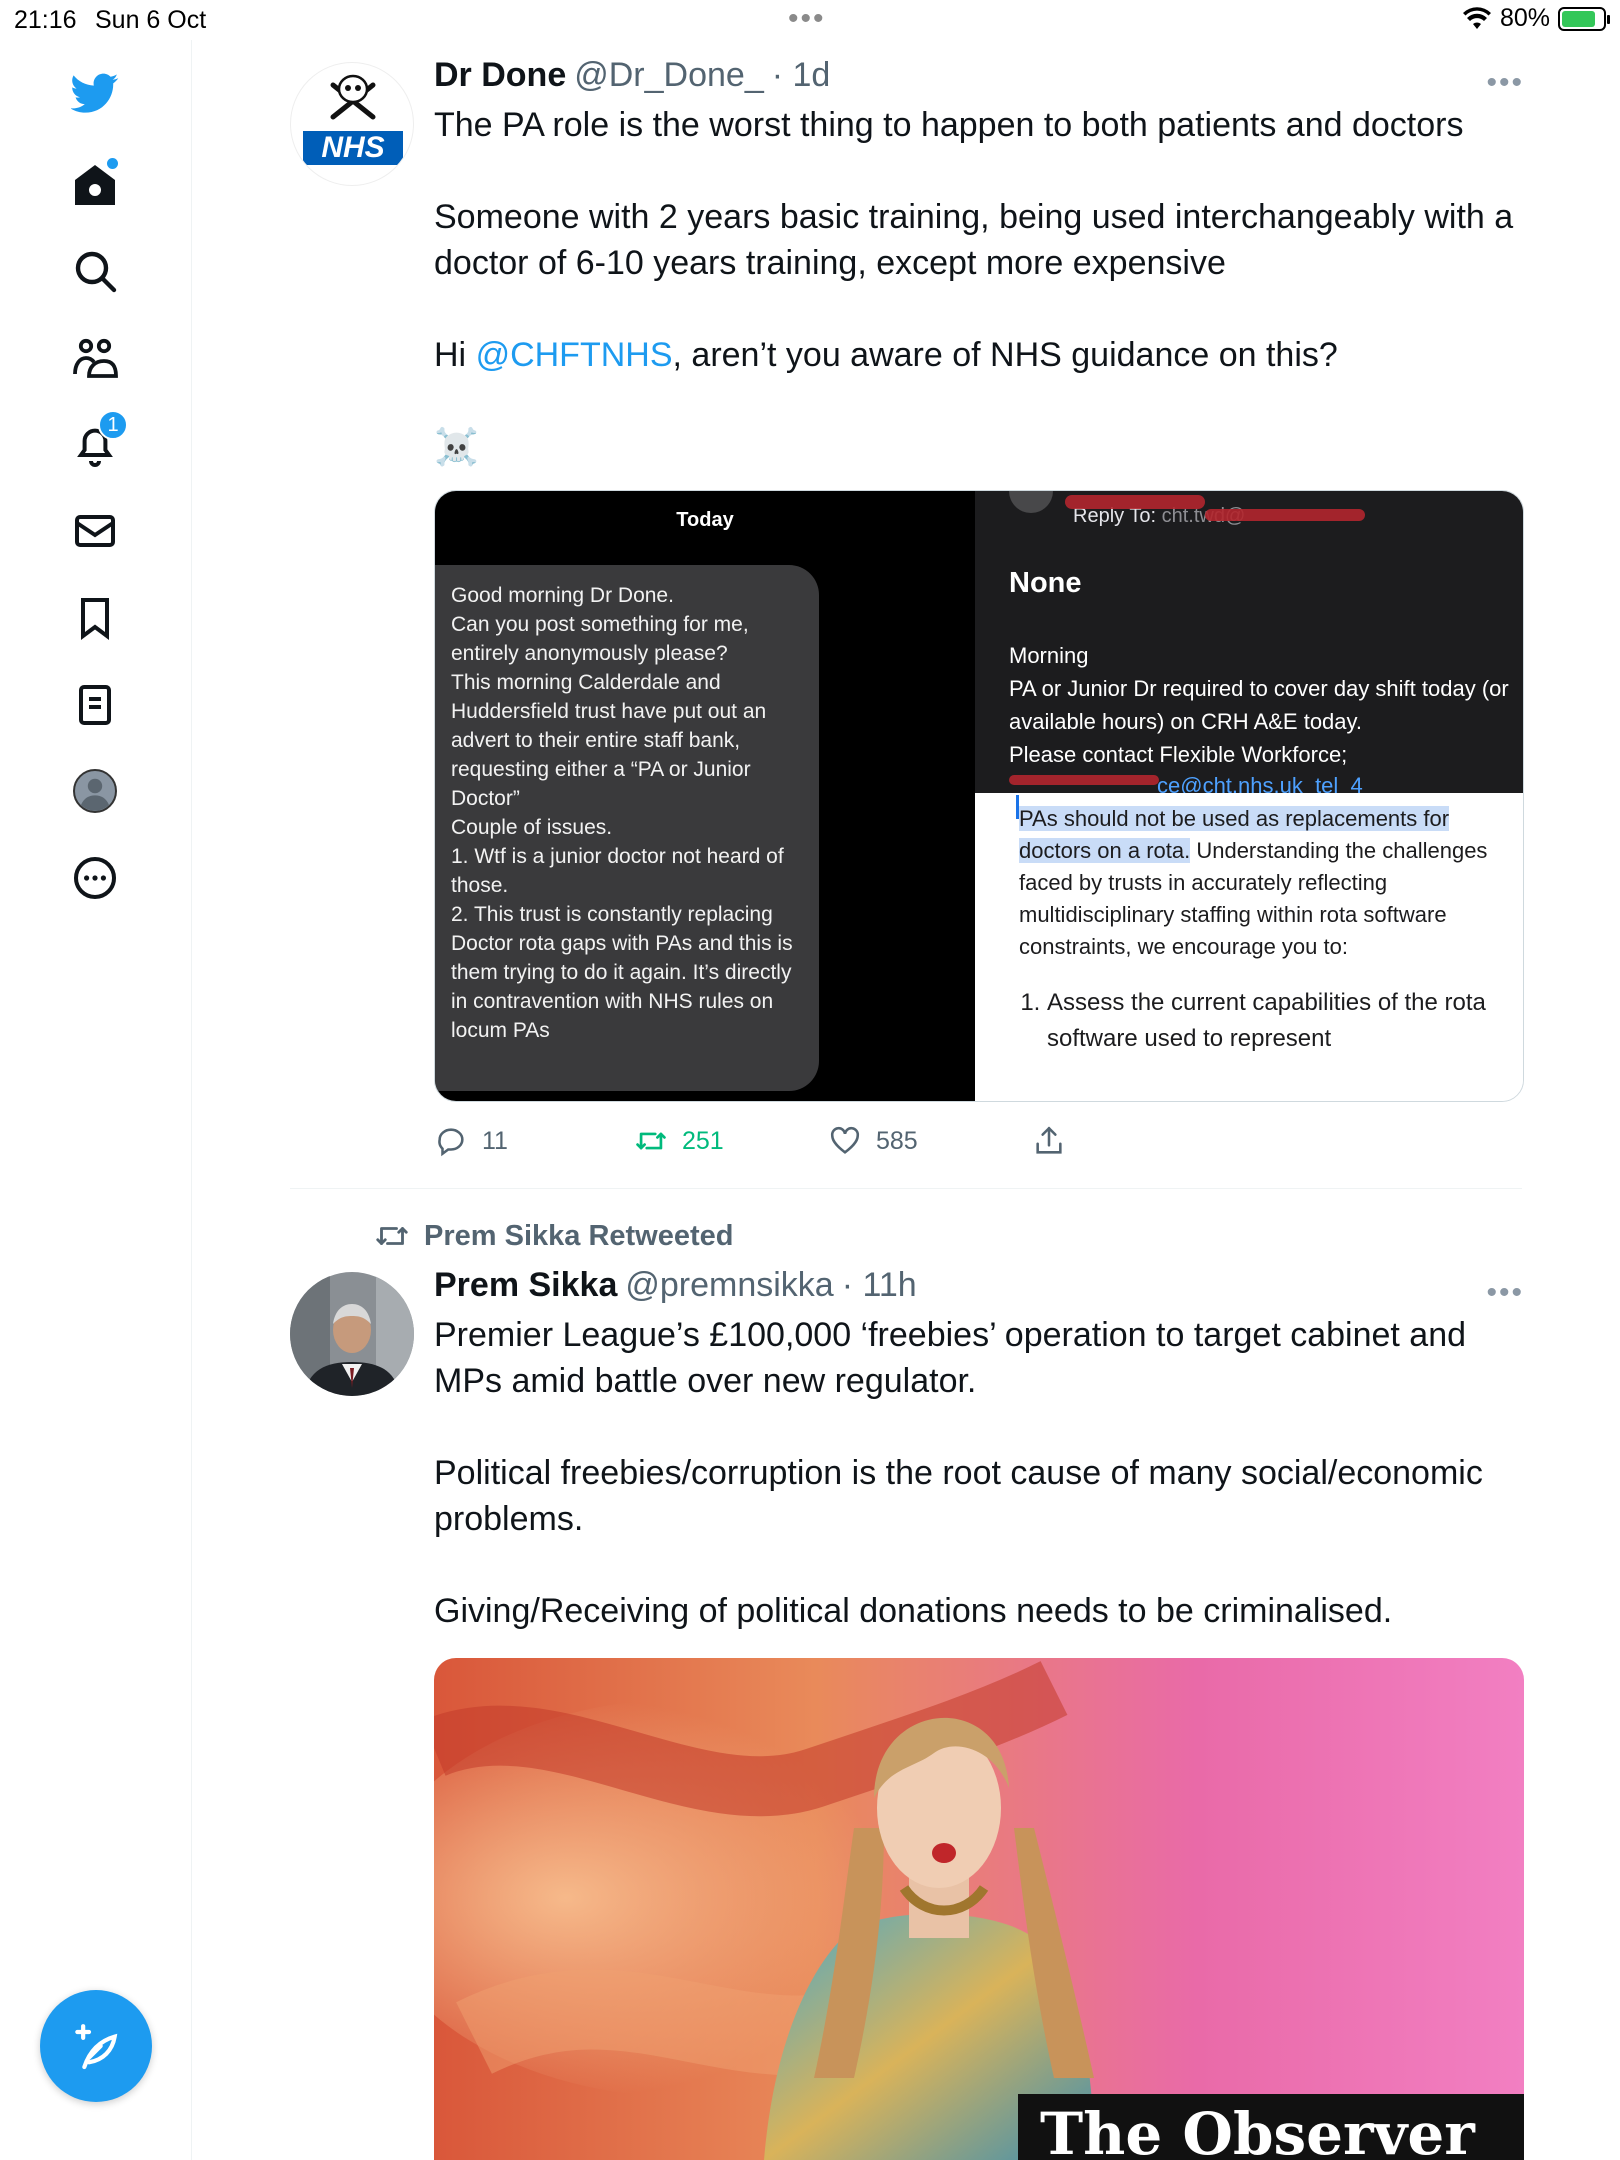  What do you see at coordinates (451, 1142) in the screenshot?
I see `reply-icon` at bounding box center [451, 1142].